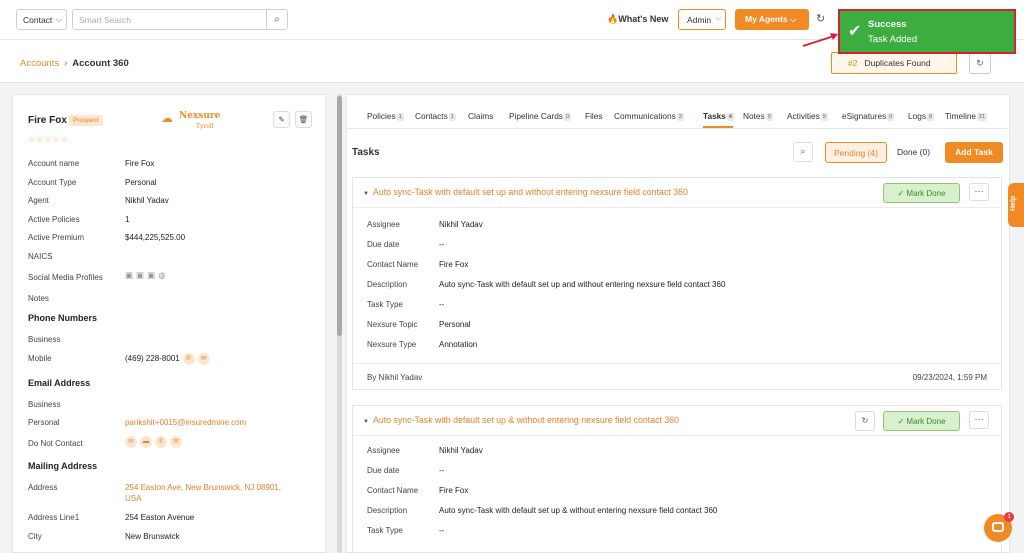 The height and width of the screenshot is (553, 1024). Describe the element at coordinates (141, 182) in the screenshot. I see `field-value: Personal` at that location.